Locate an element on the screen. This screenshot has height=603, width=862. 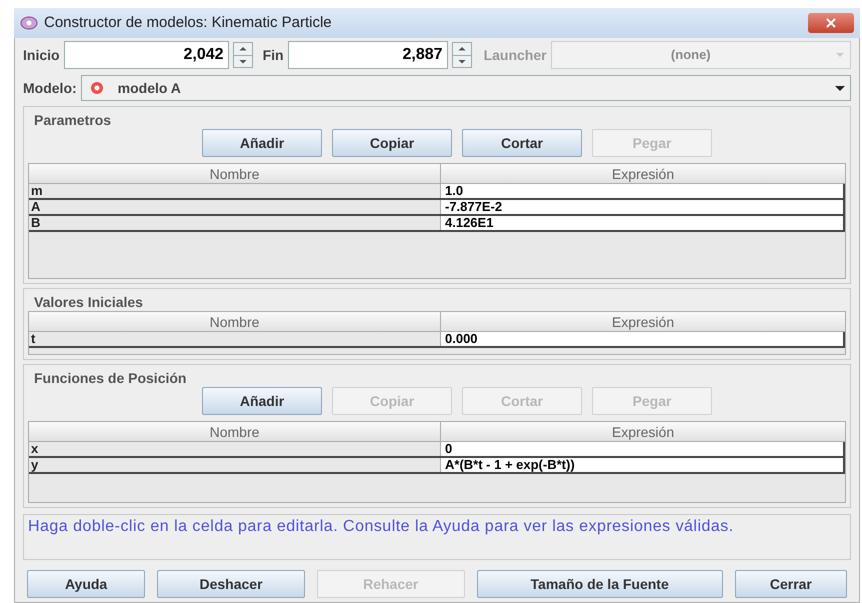
table-cell: -7.877E-2 is located at coordinates (643, 207).